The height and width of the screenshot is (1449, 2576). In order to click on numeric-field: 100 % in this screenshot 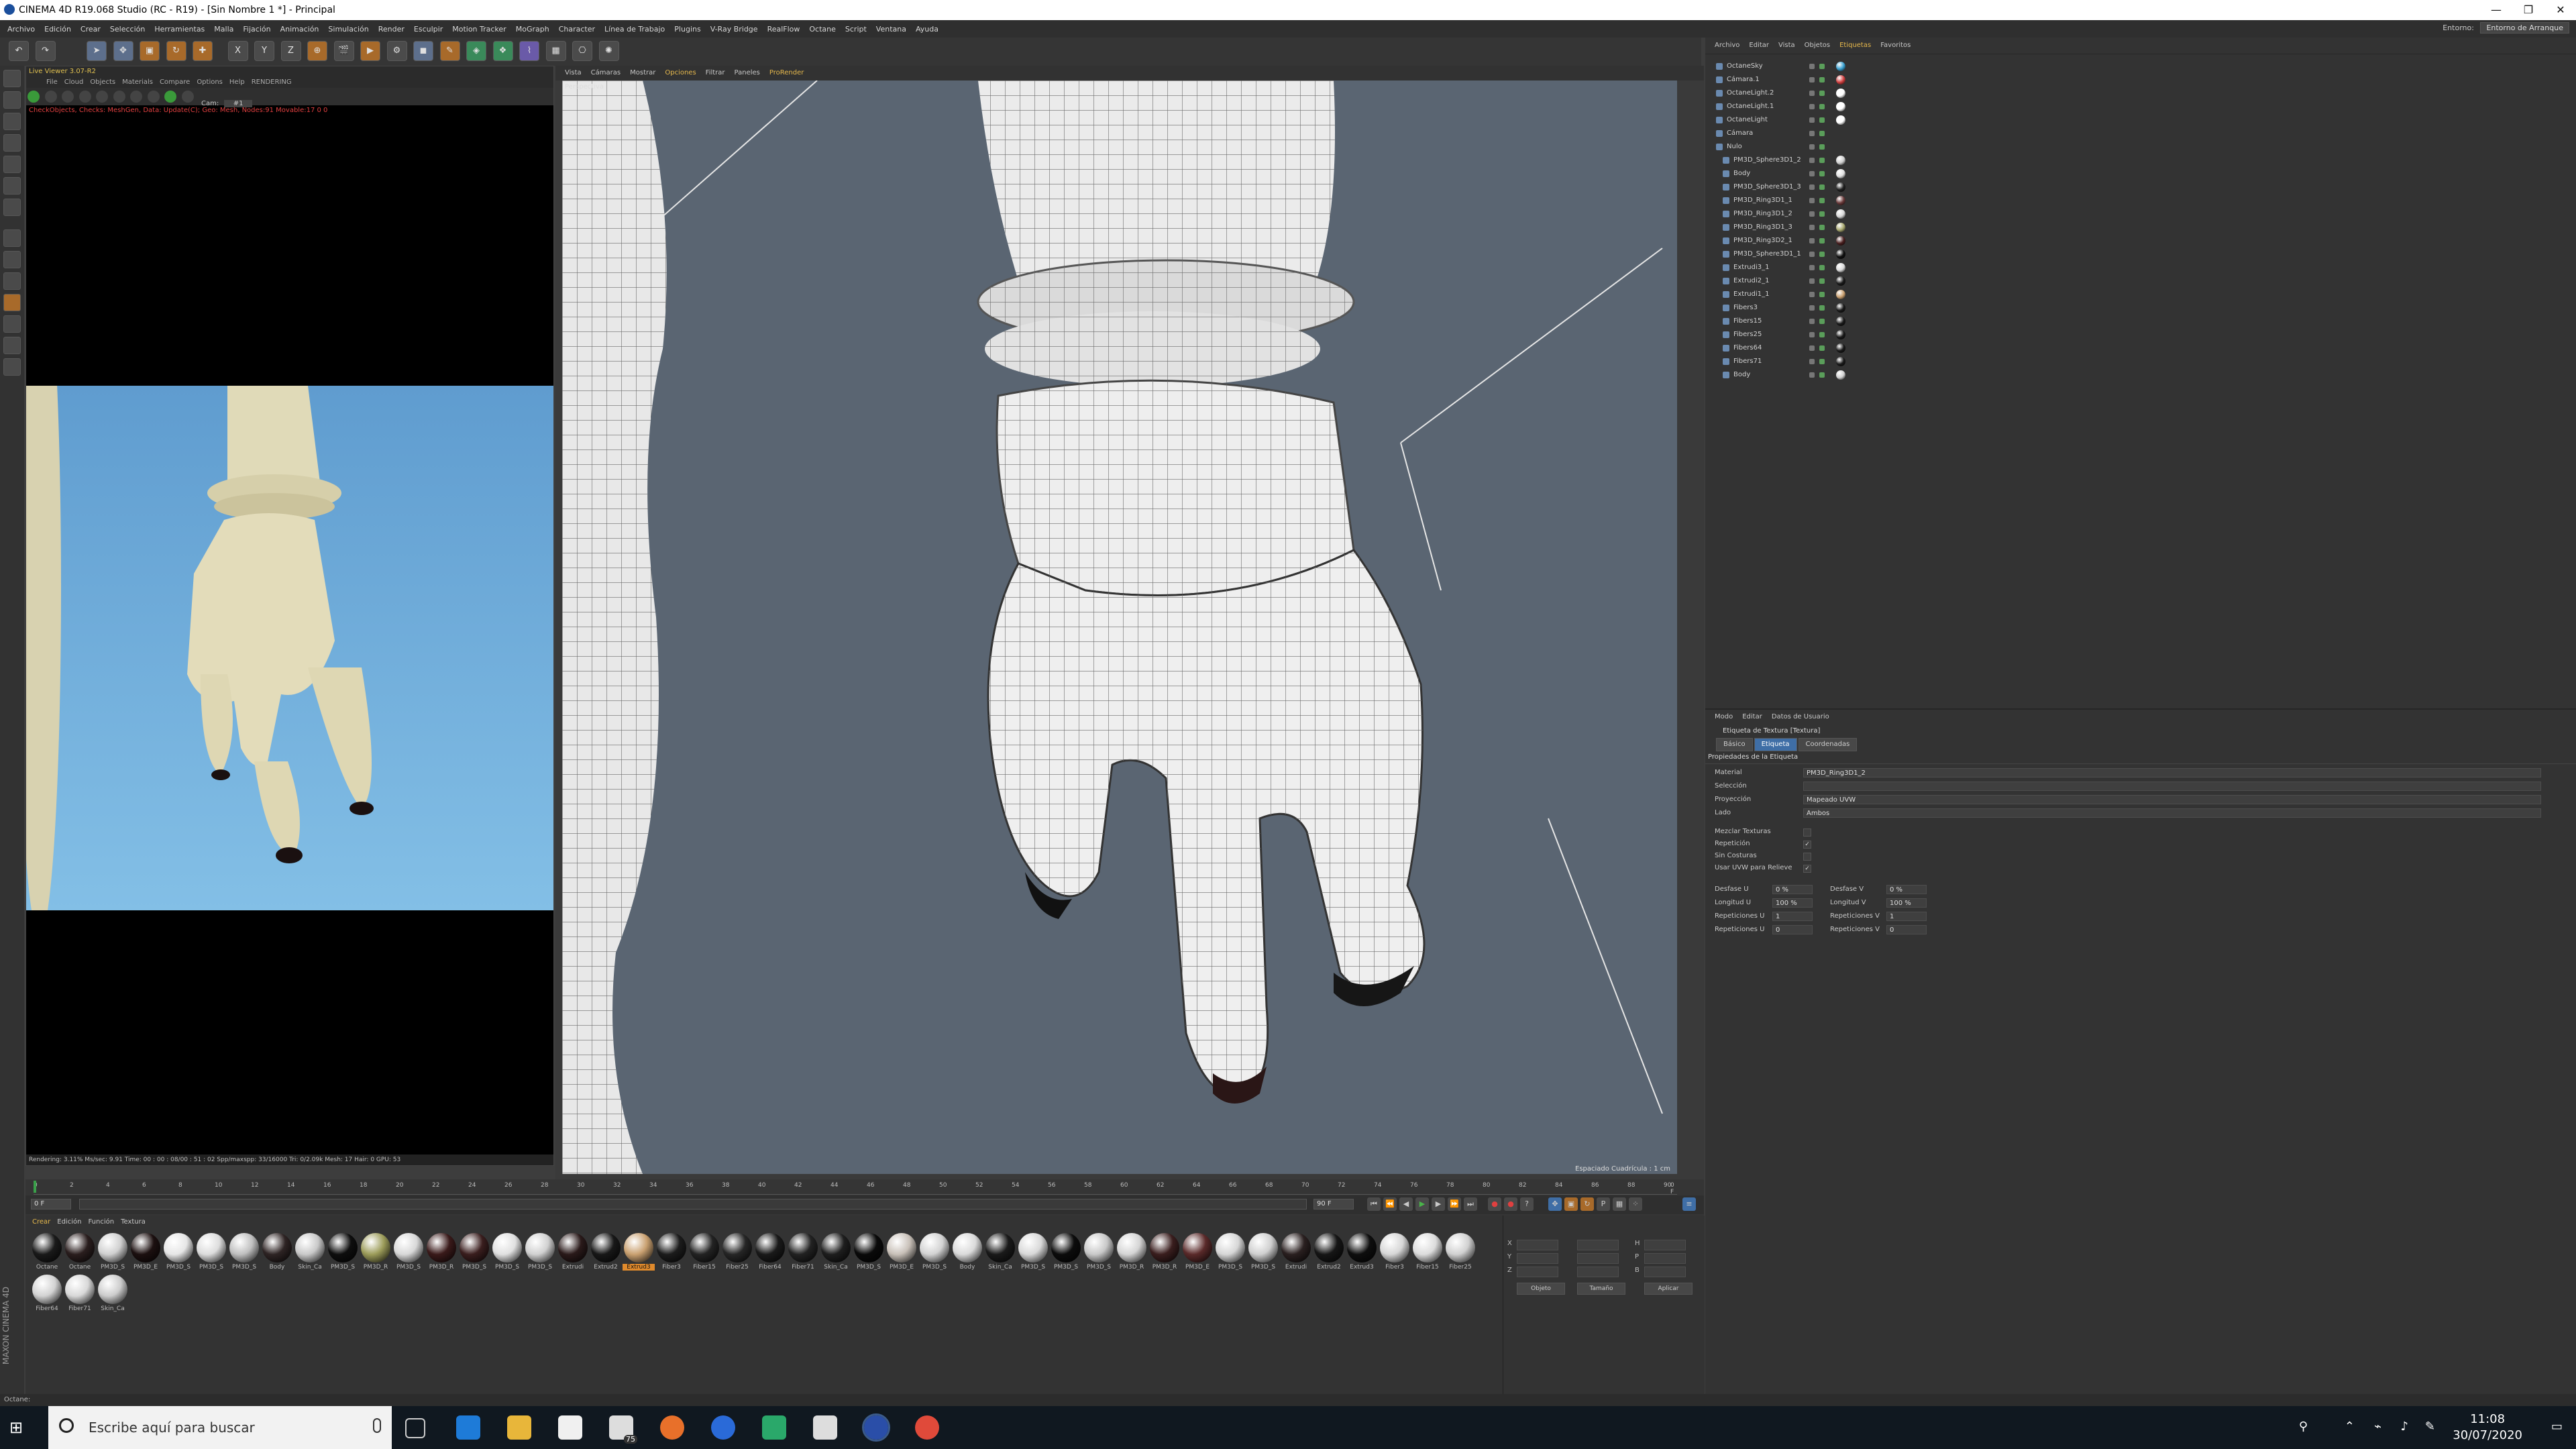, I will do `click(1906, 903)`.